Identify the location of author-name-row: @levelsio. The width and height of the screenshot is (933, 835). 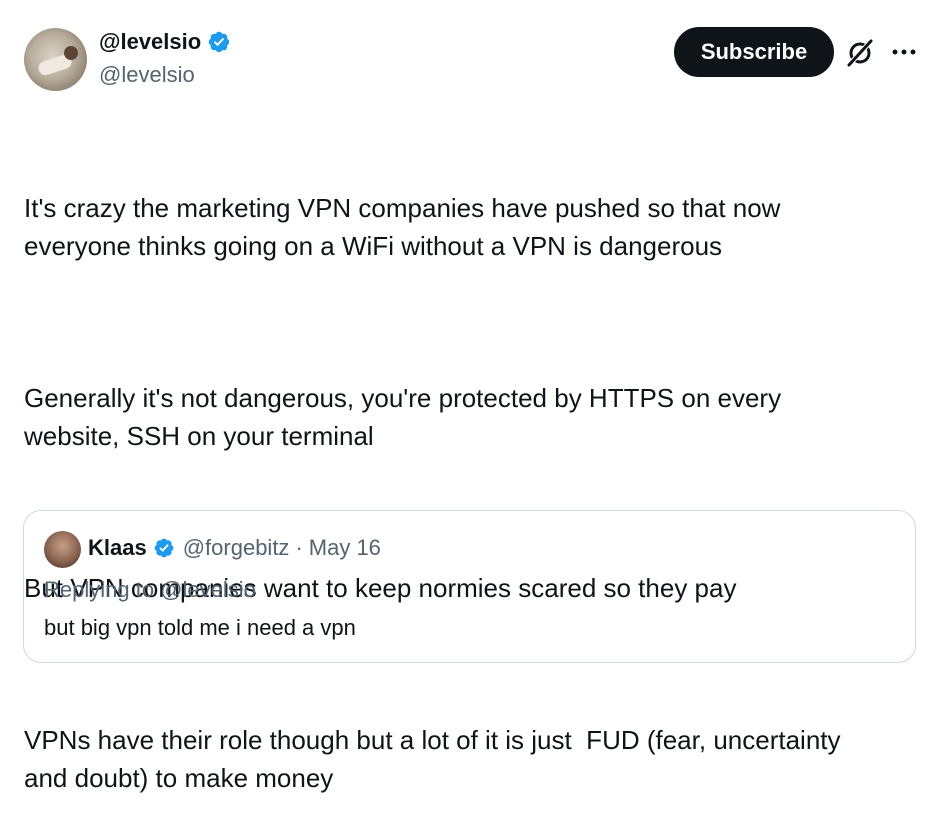
(165, 42).